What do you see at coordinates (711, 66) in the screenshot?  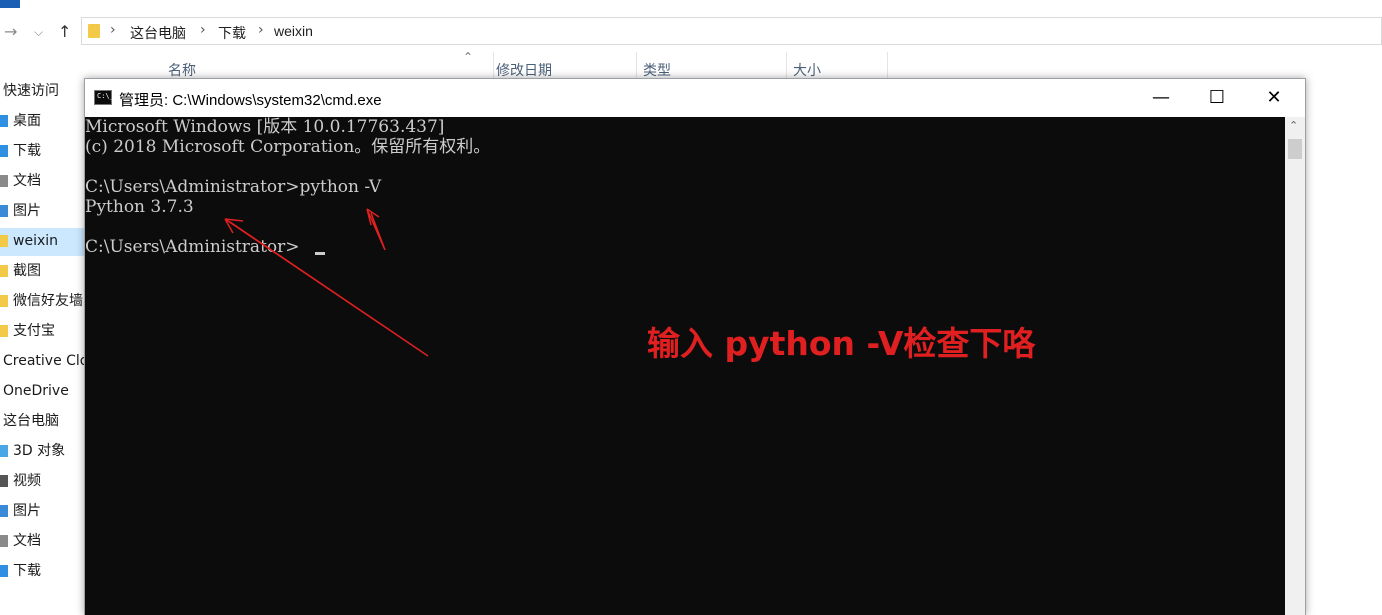 I see `column-type: 类型` at bounding box center [711, 66].